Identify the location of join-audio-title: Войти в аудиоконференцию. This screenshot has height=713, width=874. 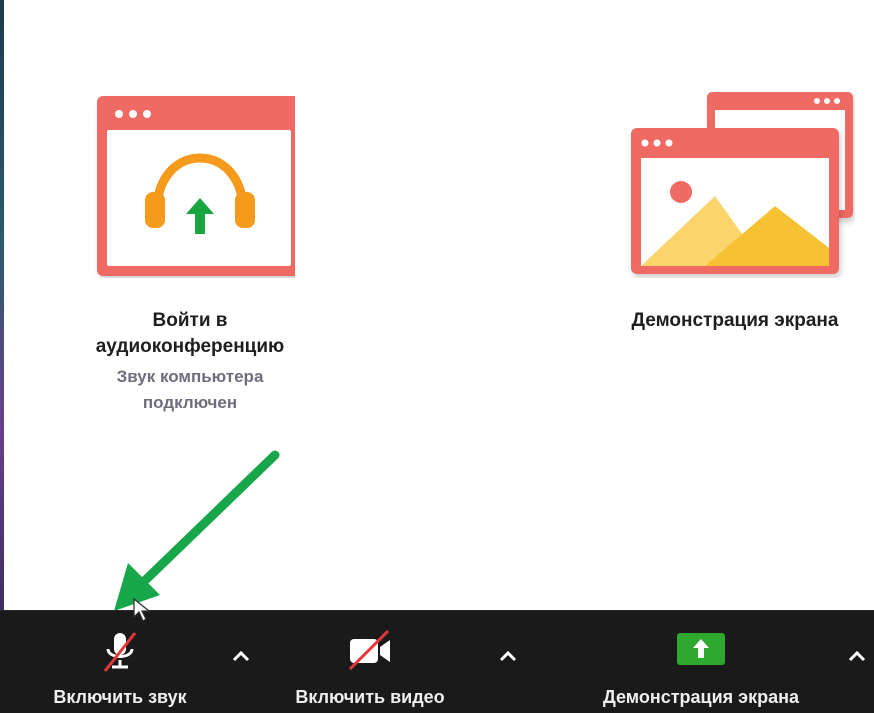
(190, 333).